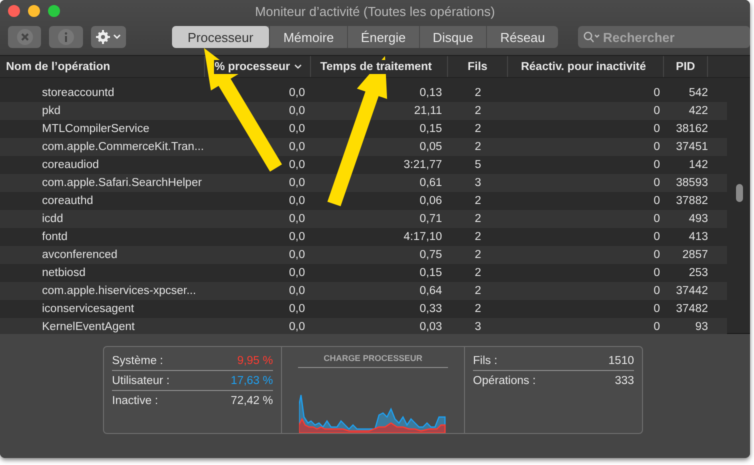 The image size is (754, 465). I want to click on table-cell-text: 142, so click(698, 165).